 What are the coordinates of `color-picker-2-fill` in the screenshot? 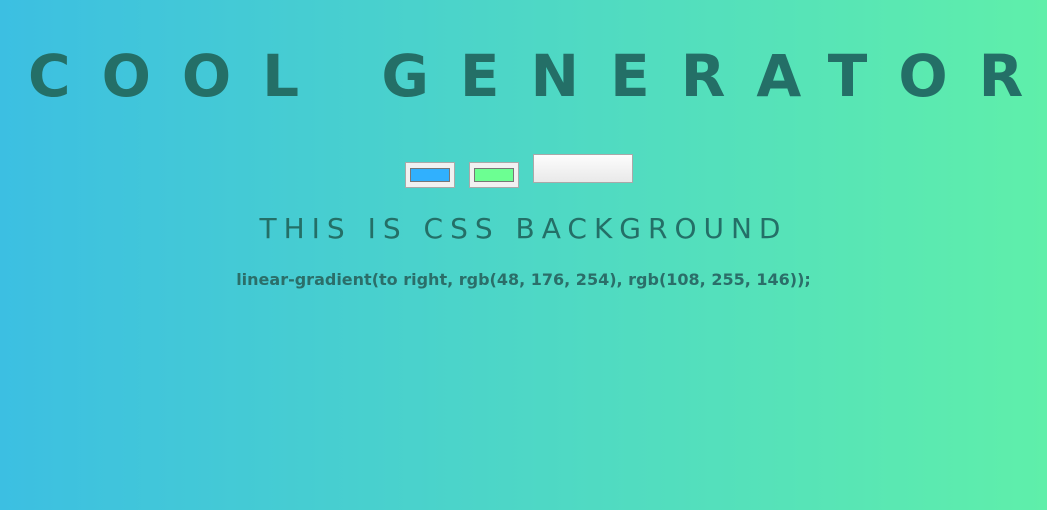 It's located at (494, 175).